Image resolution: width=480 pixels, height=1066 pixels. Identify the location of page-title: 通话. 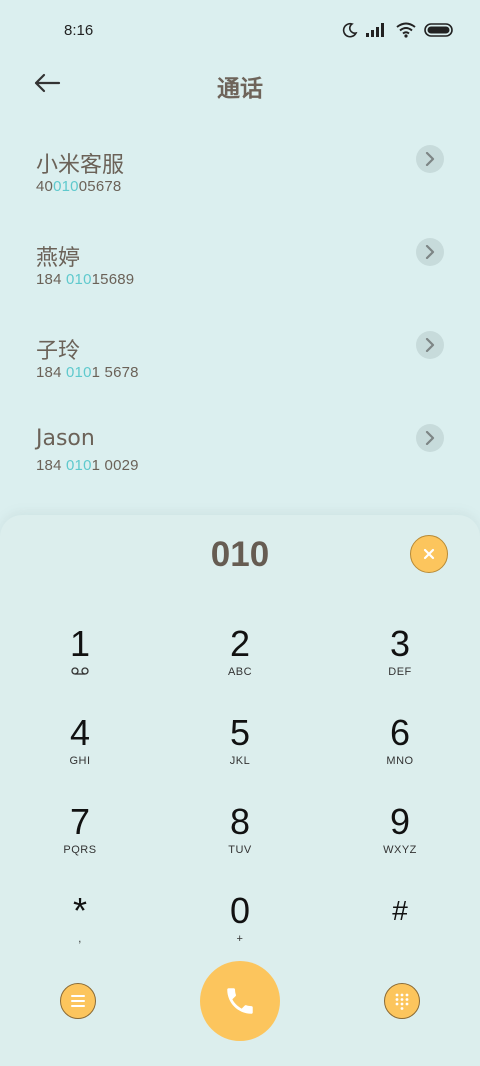
(240, 89).